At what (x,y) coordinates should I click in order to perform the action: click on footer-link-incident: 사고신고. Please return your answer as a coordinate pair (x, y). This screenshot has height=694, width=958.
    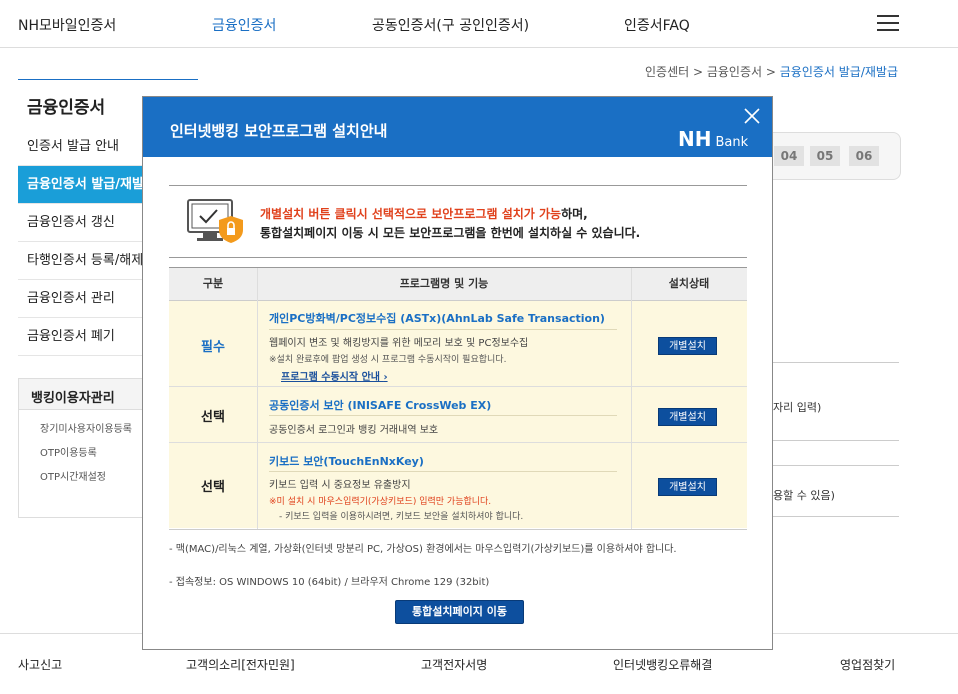
    Looking at the image, I should click on (40, 664).